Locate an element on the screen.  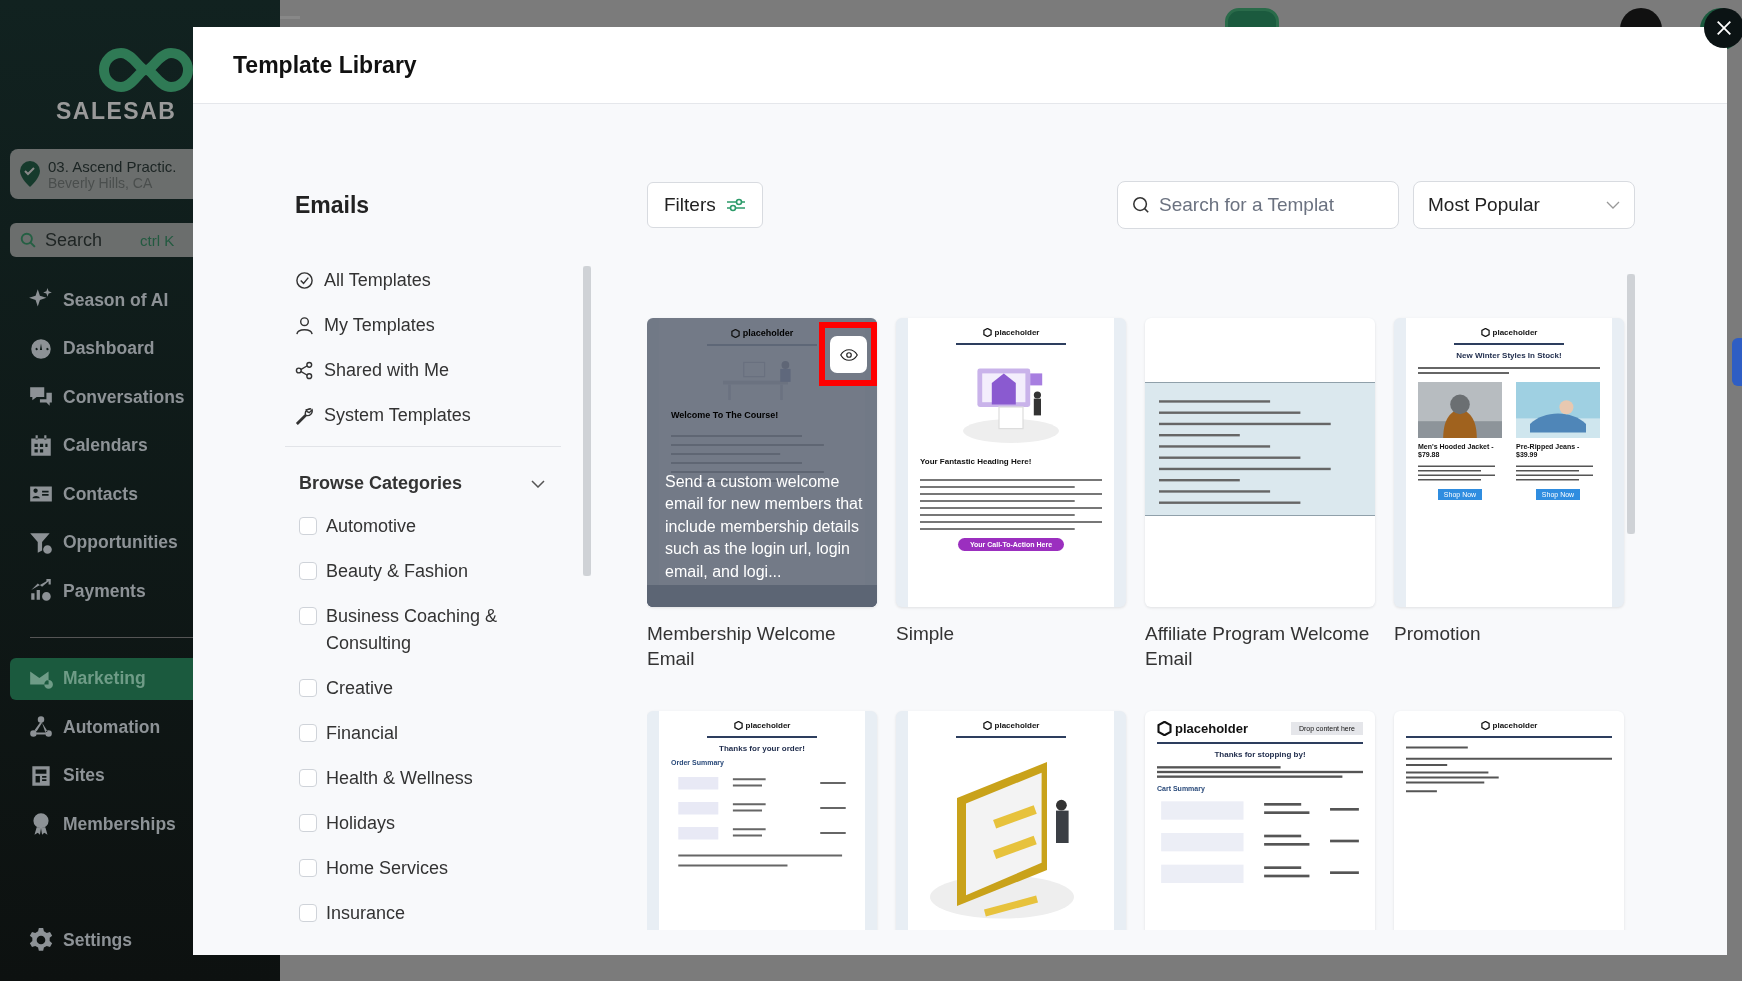
dialog-title: Template Library is located at coordinates (325, 65).